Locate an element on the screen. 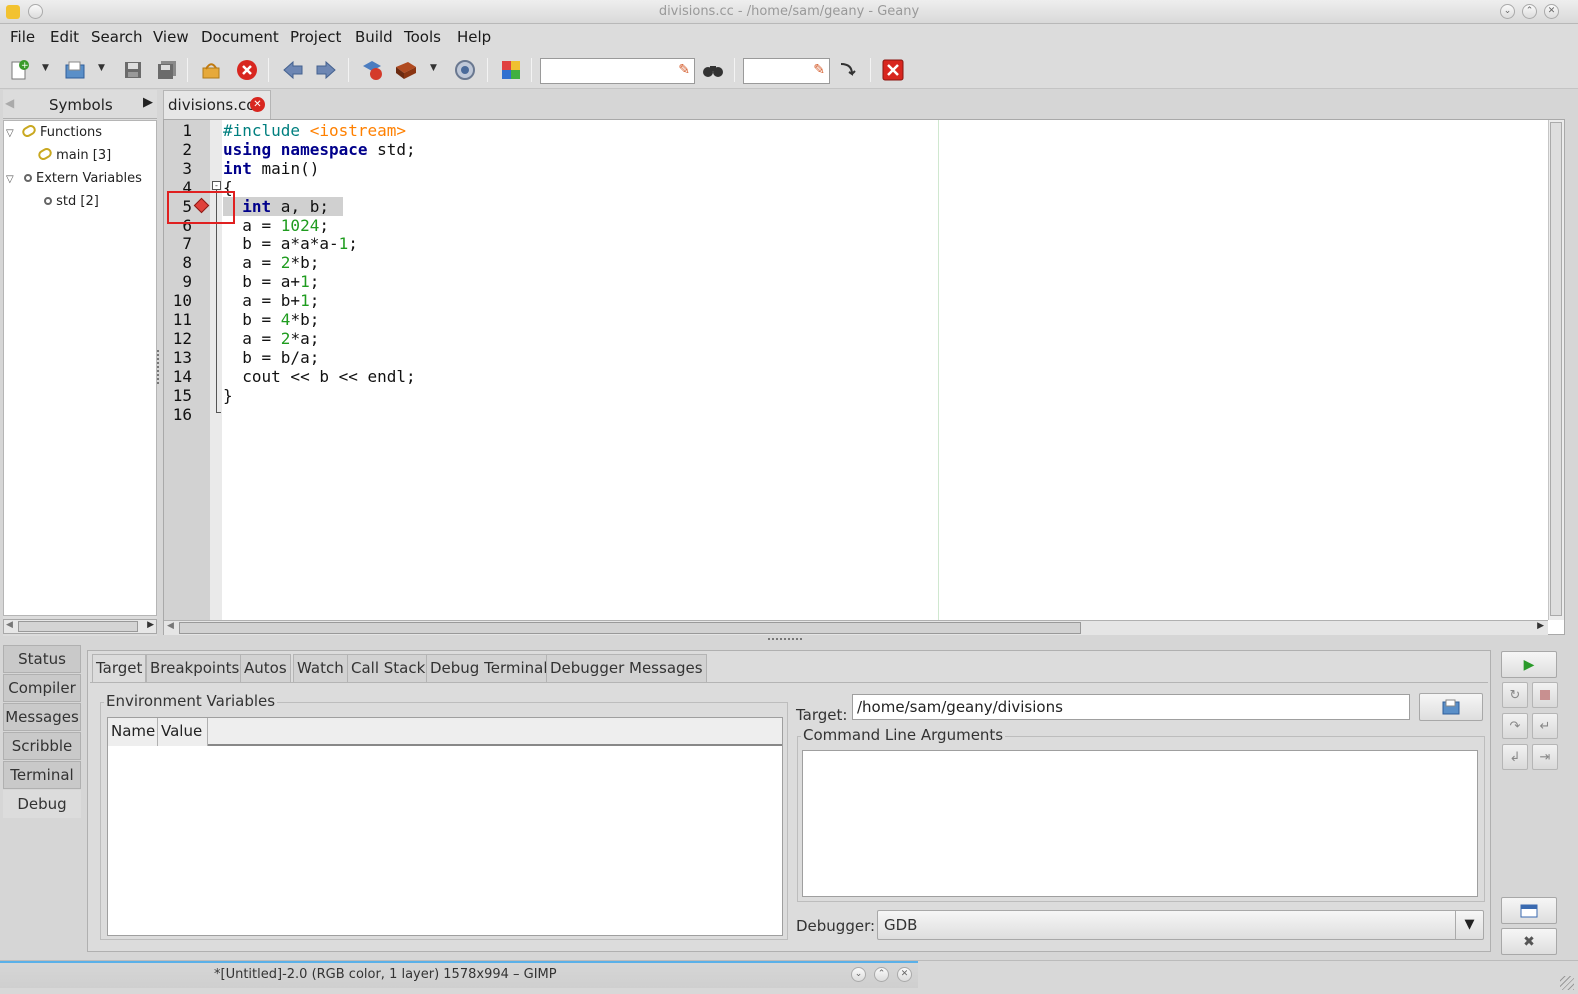 Image resolution: width=1578 pixels, height=994 pixels. build-icon is located at coordinates (406, 70).